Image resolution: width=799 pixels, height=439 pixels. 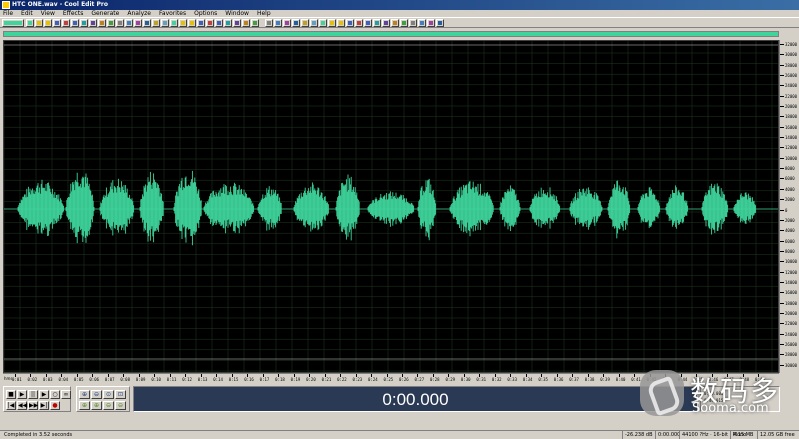 I want to click on menu-effects: Effects, so click(x=73, y=13).